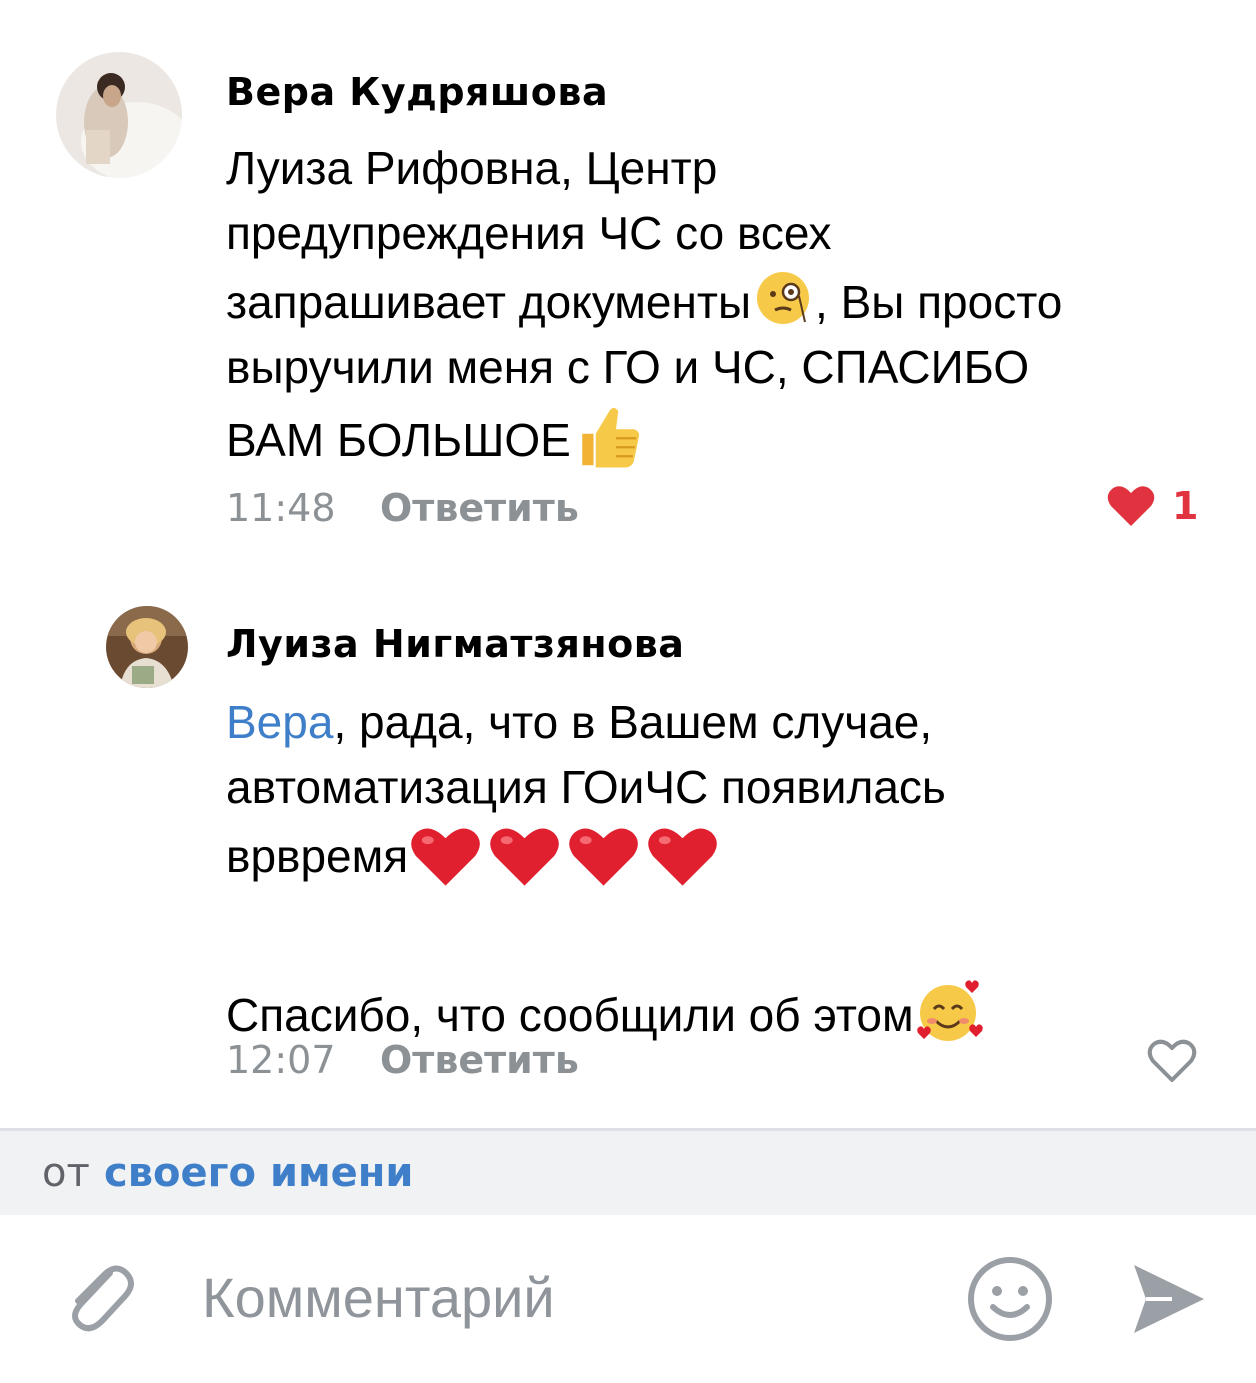  I want to click on comment-line: Луиза Рифовна, Центр, so click(472, 168).